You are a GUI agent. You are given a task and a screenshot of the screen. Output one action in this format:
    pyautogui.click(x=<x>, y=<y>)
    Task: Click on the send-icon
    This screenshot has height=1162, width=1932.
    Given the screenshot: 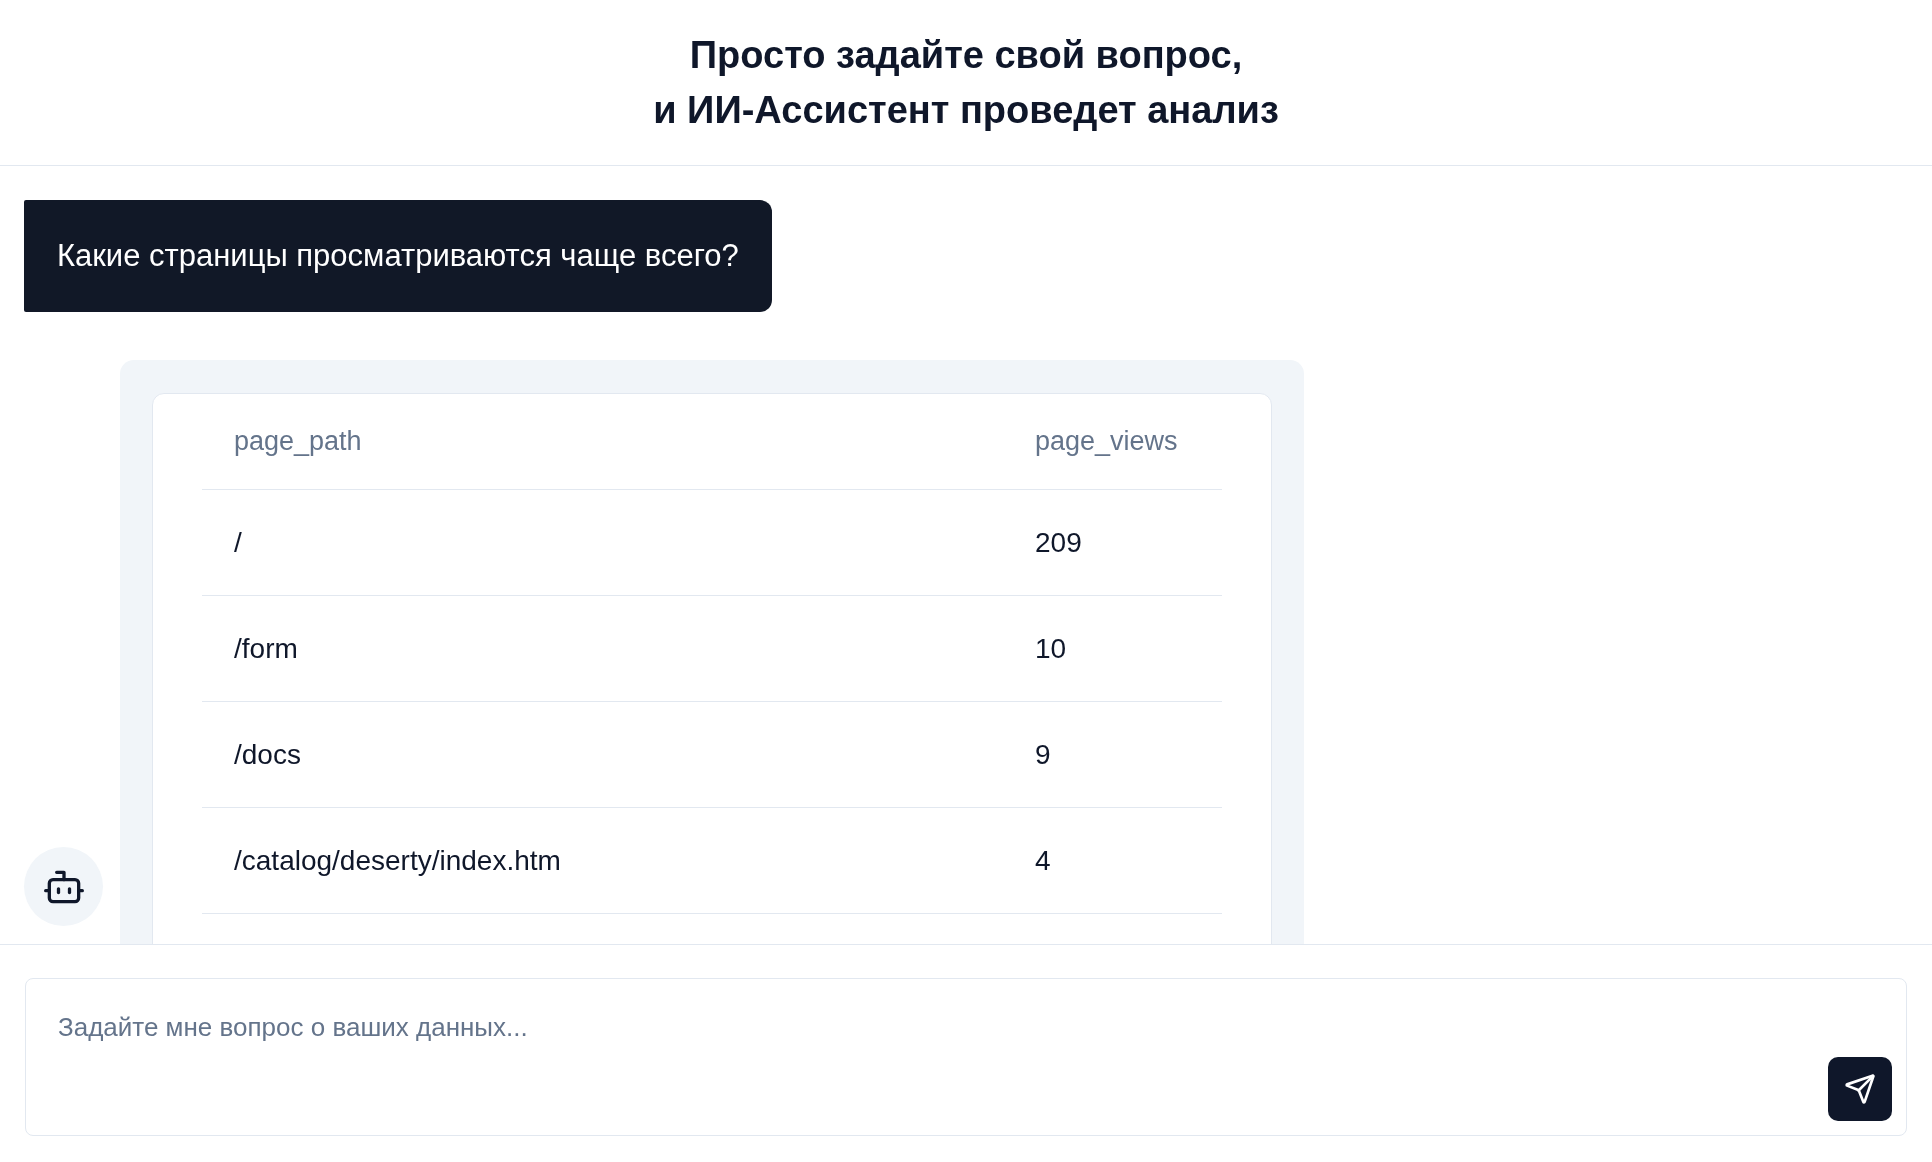 What is the action you would take?
    pyautogui.click(x=1860, y=1089)
    